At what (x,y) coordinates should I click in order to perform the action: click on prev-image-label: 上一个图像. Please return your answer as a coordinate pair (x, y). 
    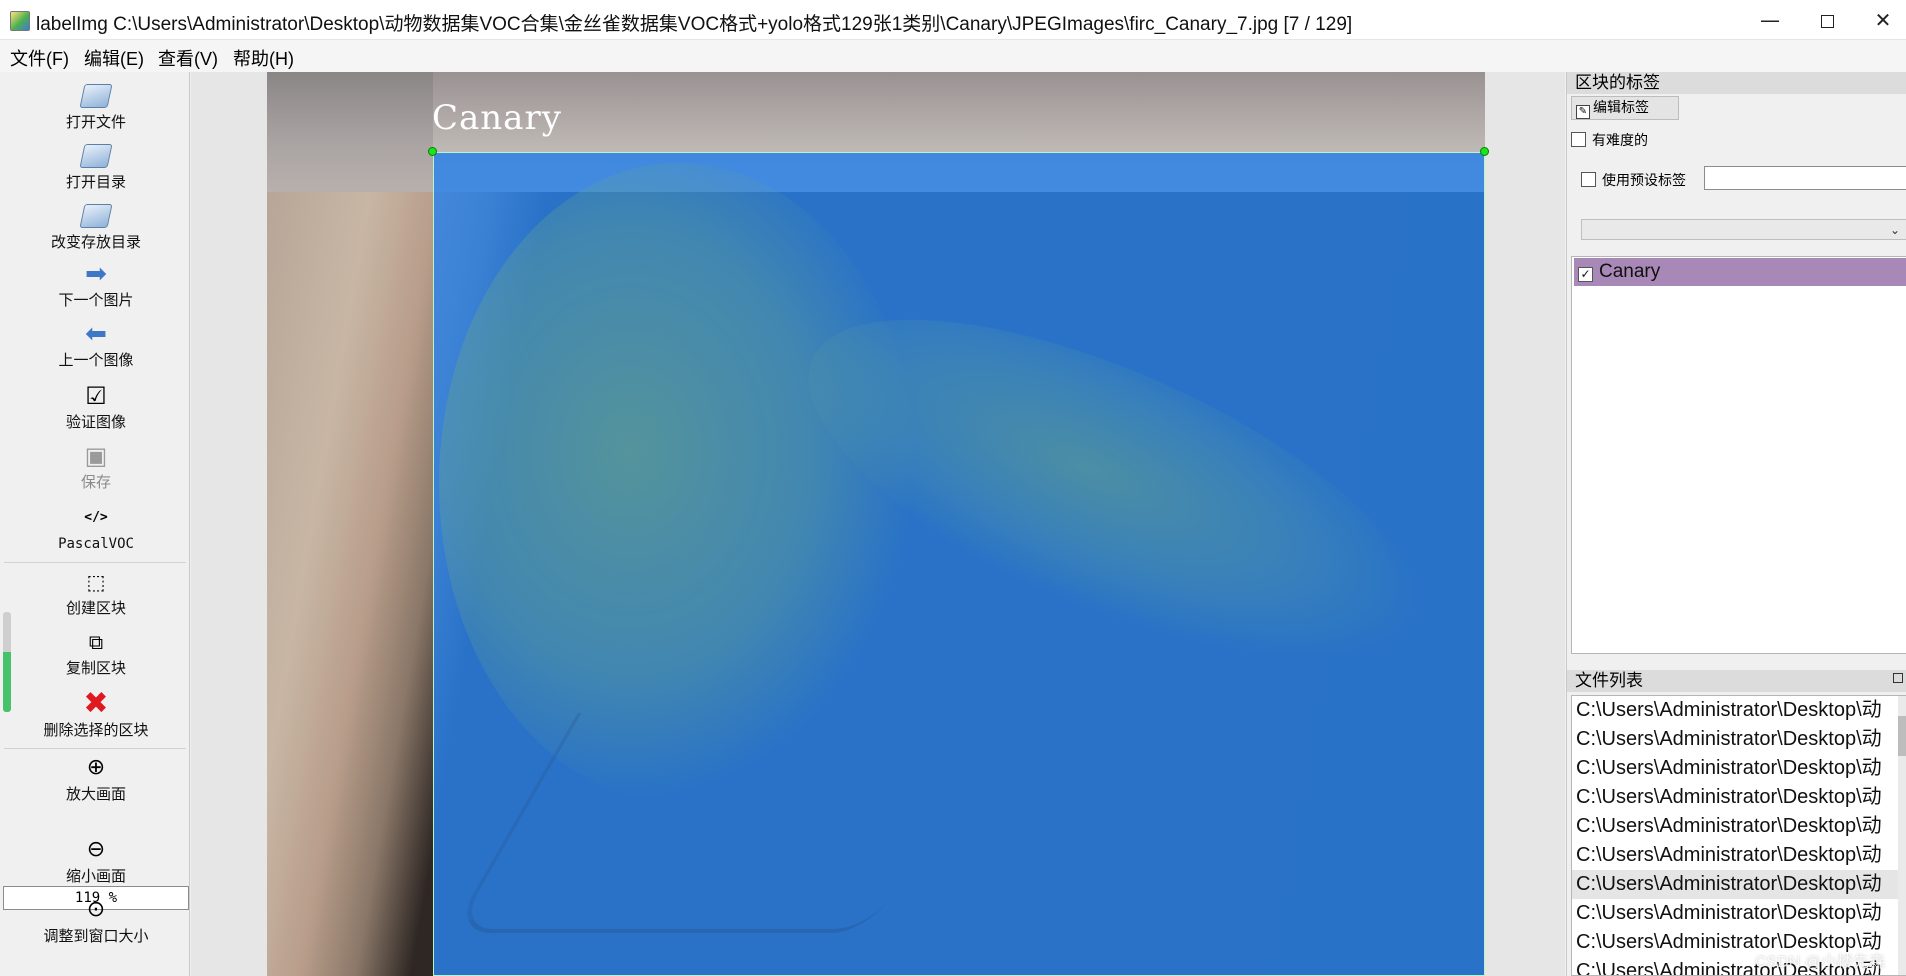
    Looking at the image, I should click on (96, 360).